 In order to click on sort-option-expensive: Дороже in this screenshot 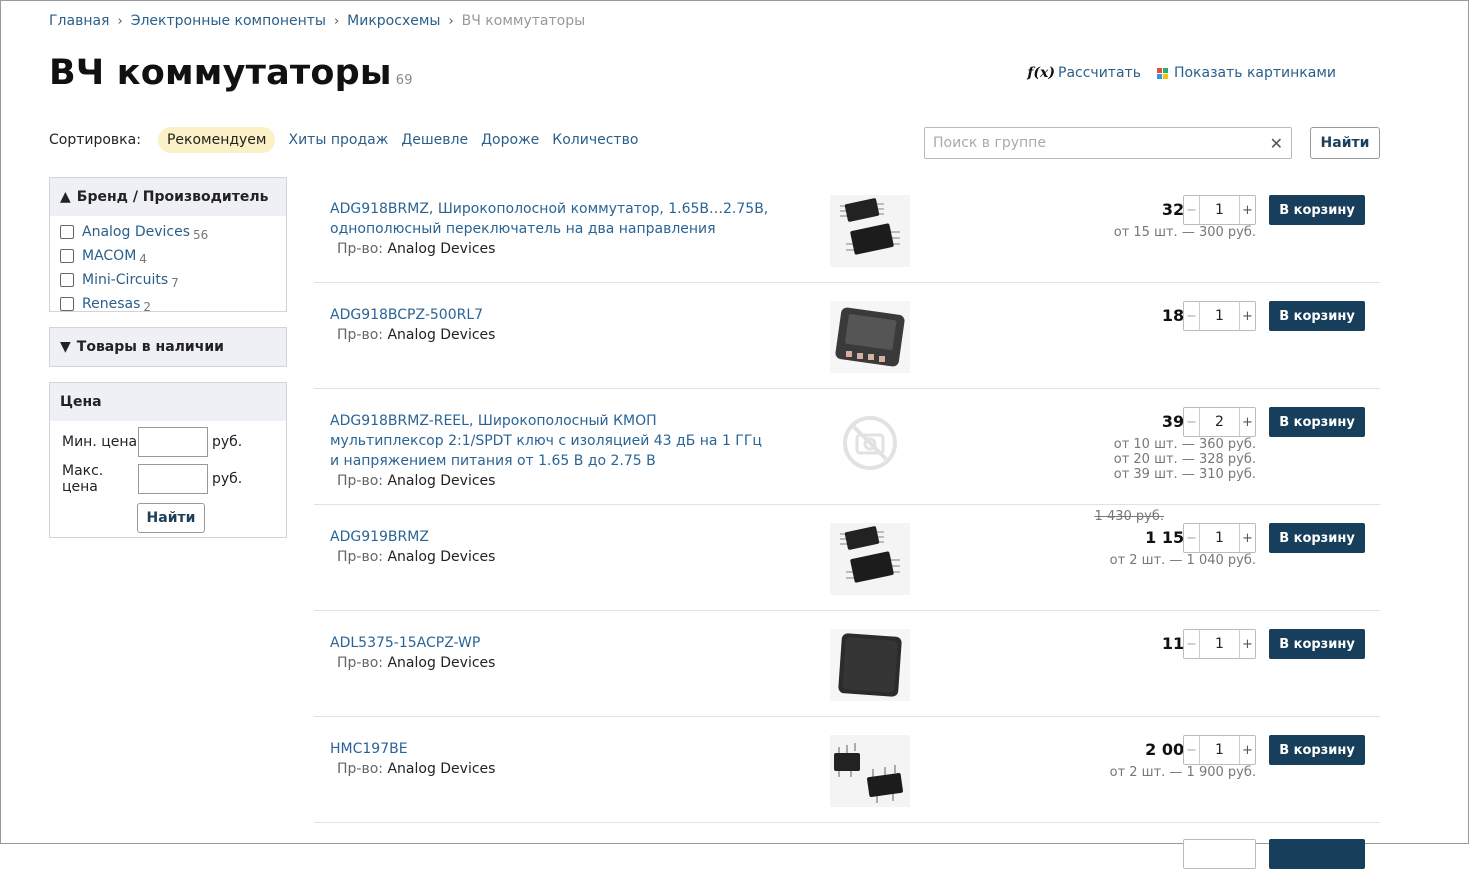, I will do `click(510, 140)`.